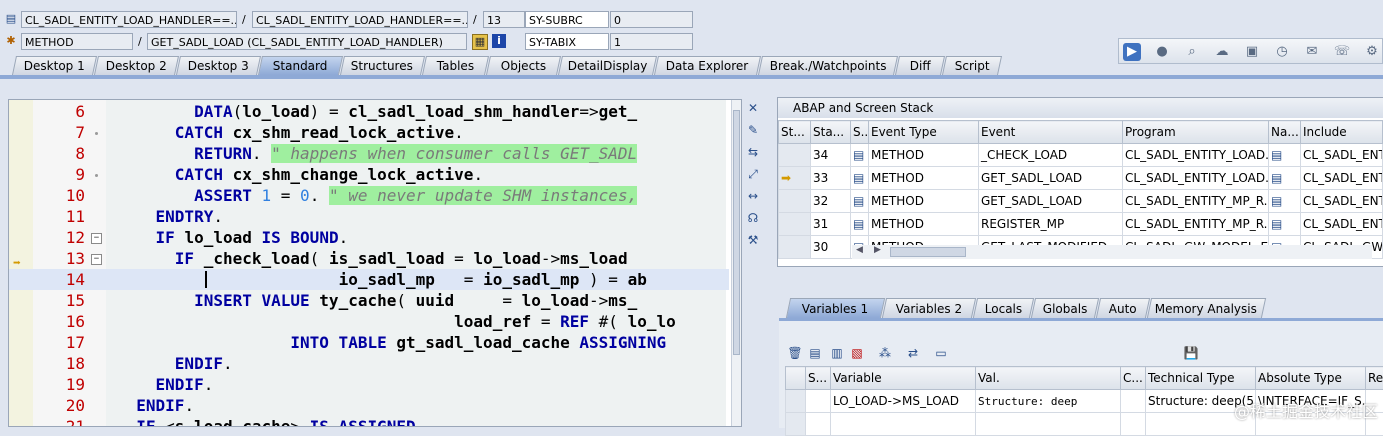 This screenshot has height=436, width=1383. I want to click on insert-row-icon: ▤, so click(815, 353).